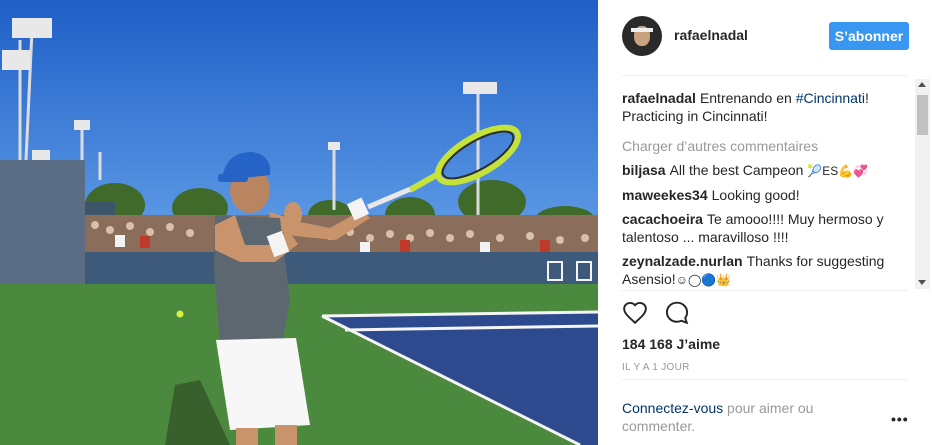  What do you see at coordinates (665, 195) in the screenshot?
I see `comment-username: maweekes34` at bounding box center [665, 195].